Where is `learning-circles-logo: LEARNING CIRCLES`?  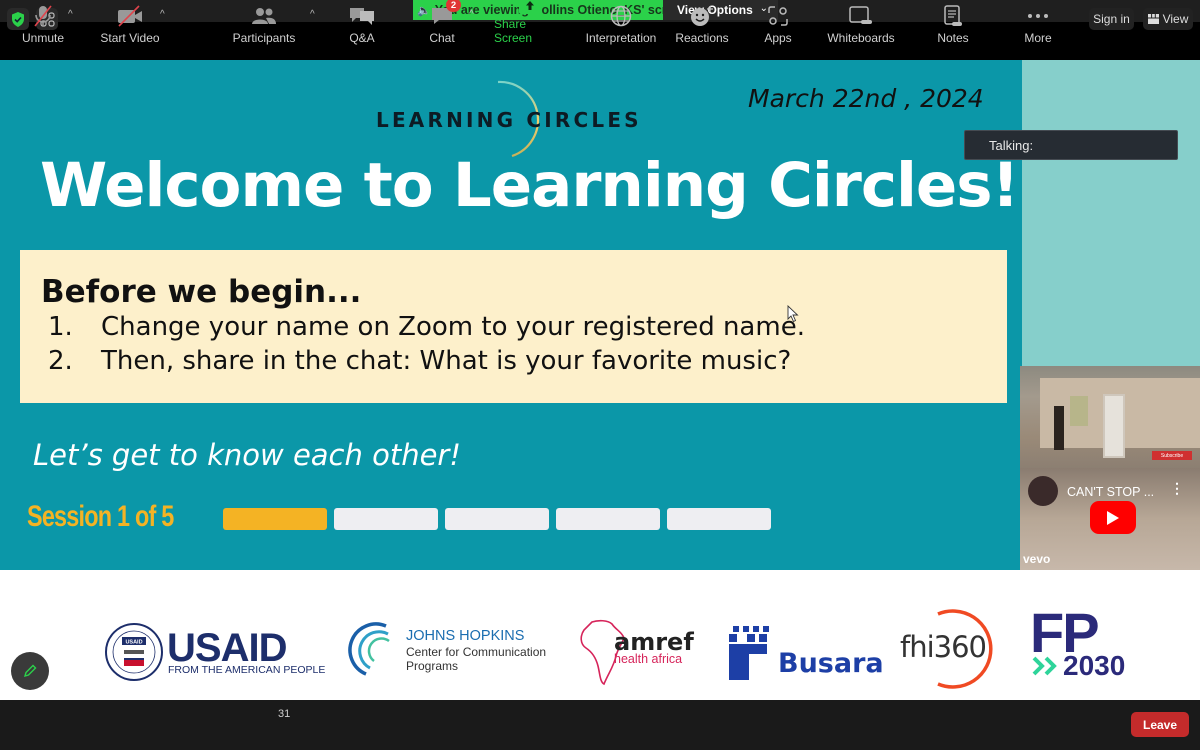 learning-circles-logo: LEARNING CIRCLES is located at coordinates (511, 120).